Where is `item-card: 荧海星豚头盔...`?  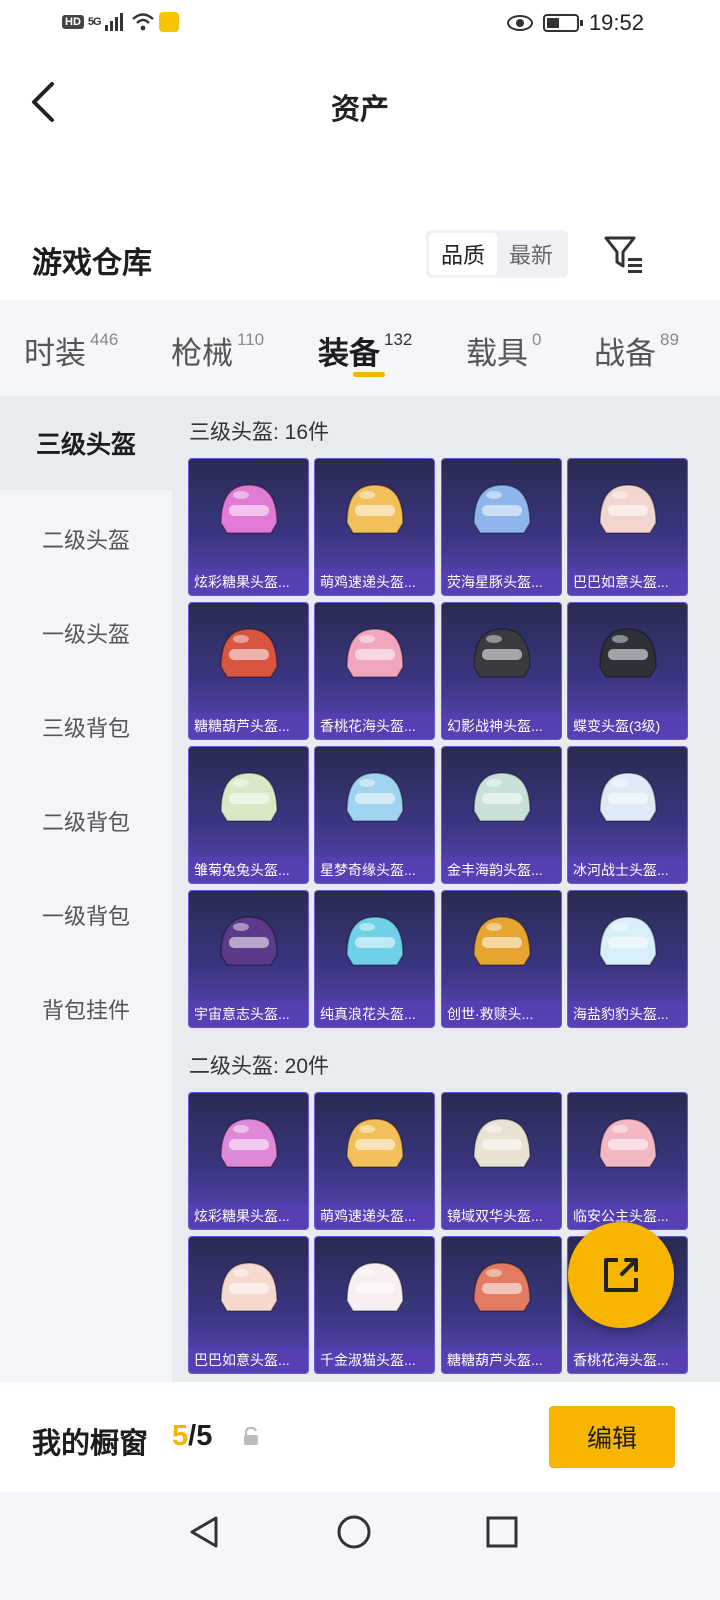 item-card: 荧海星豚头盔... is located at coordinates (501, 527).